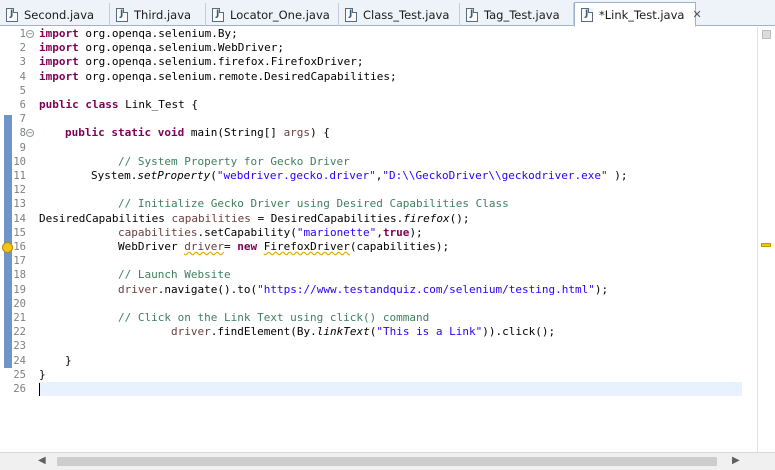 The width and height of the screenshot is (775, 470). Describe the element at coordinates (19, 261) in the screenshot. I see `line-number: 17` at that location.